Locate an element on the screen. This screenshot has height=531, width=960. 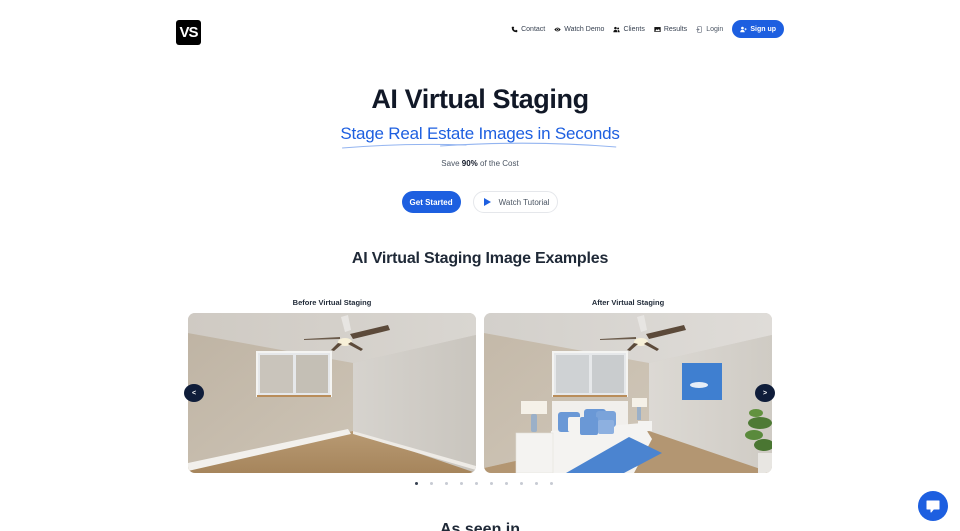
nav-clients: Clients is located at coordinates (629, 29).